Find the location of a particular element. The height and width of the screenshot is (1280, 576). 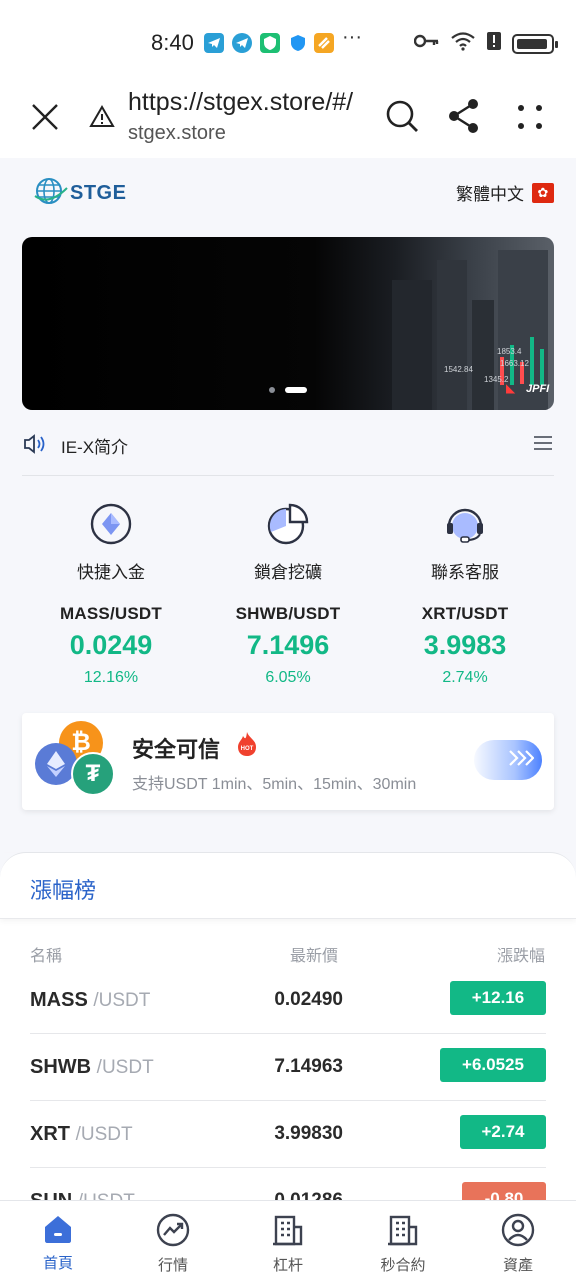

go-arrow-button is located at coordinates (508, 760).